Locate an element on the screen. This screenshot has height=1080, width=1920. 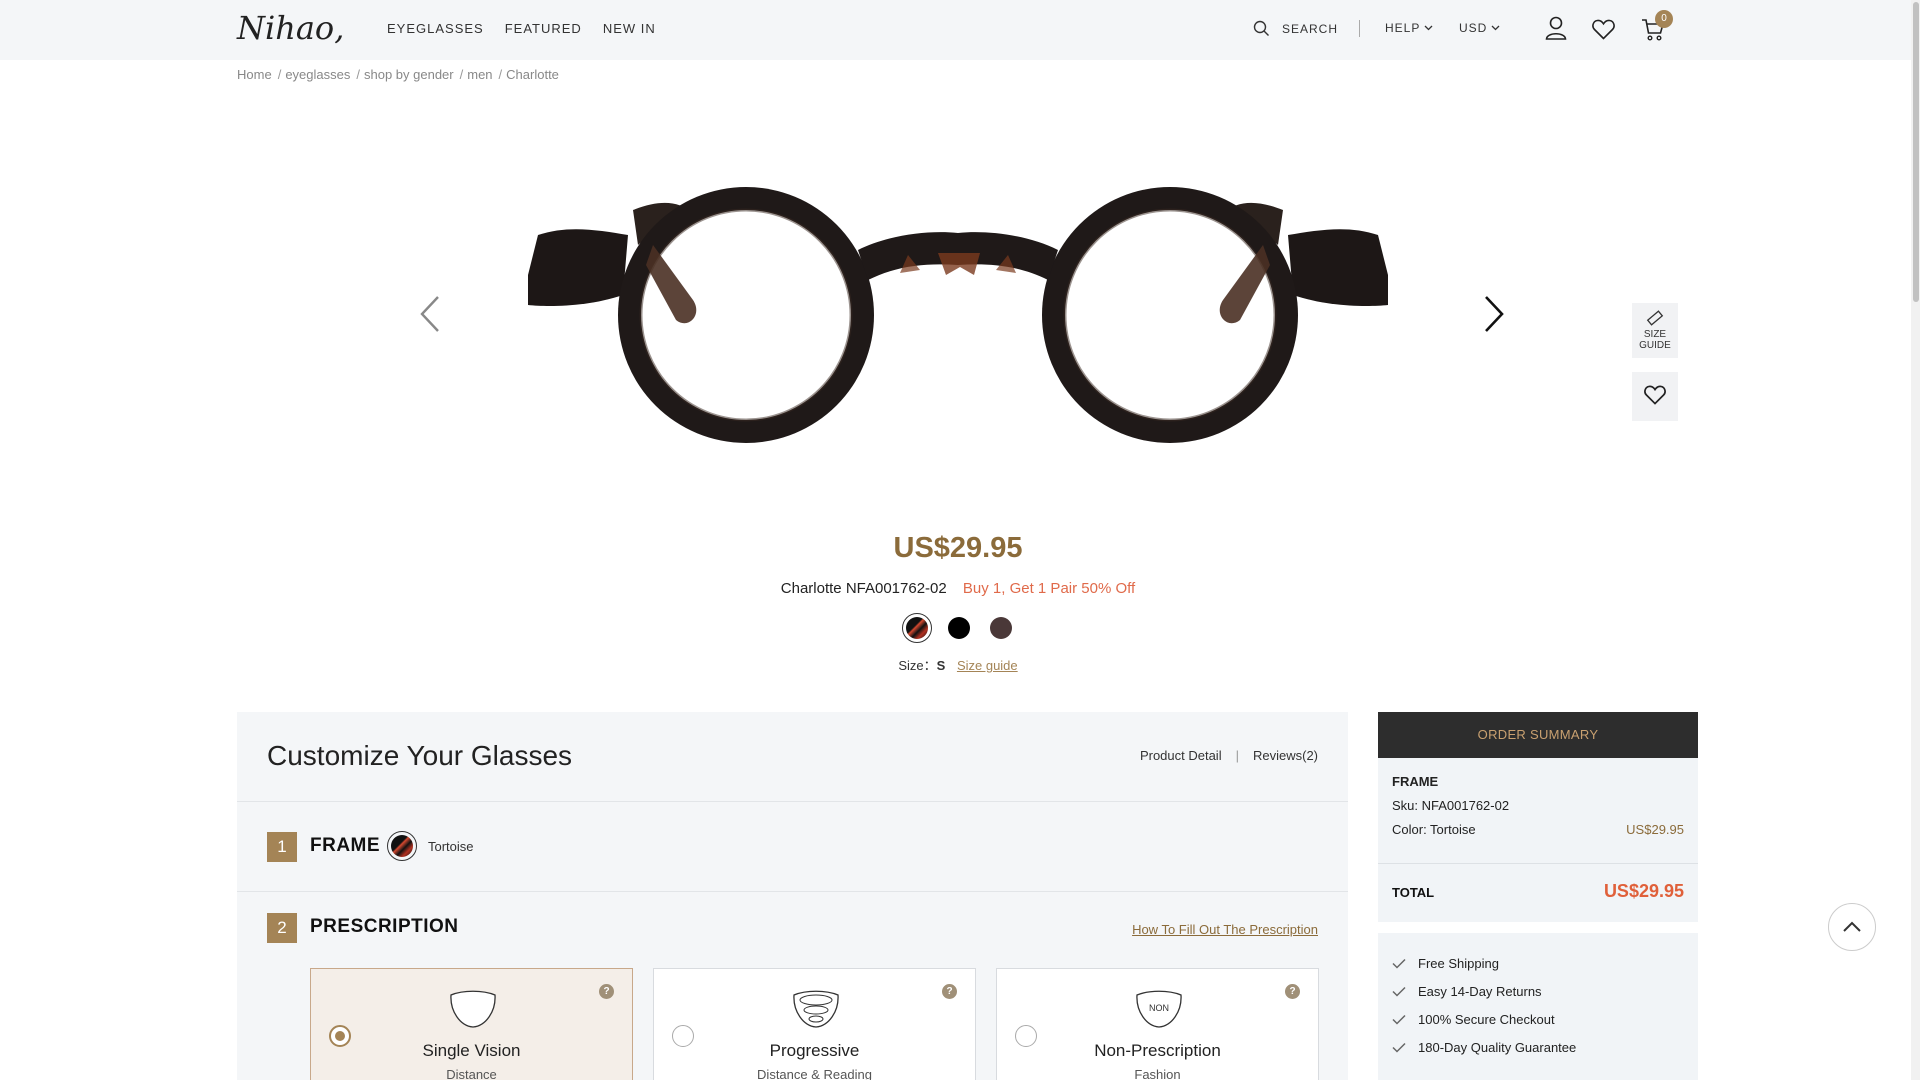
breadcrumb-home: Home is located at coordinates (254, 74).